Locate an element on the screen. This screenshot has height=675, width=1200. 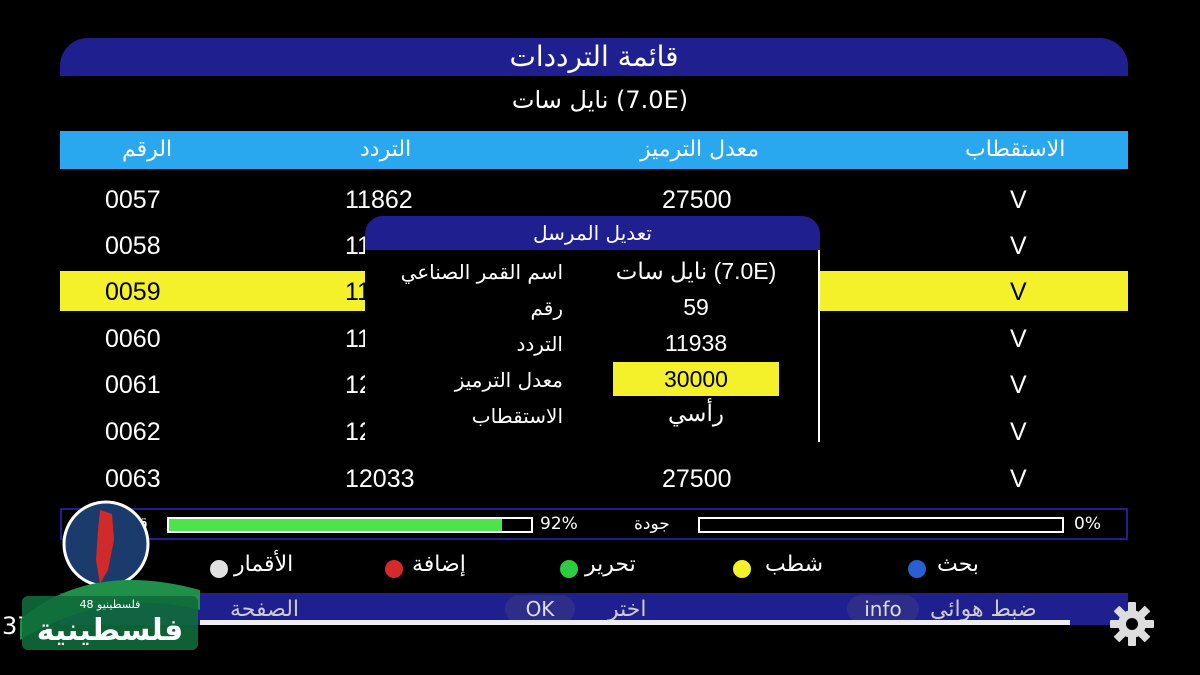
dialog-title: تعديل المرسل is located at coordinates (592, 233).